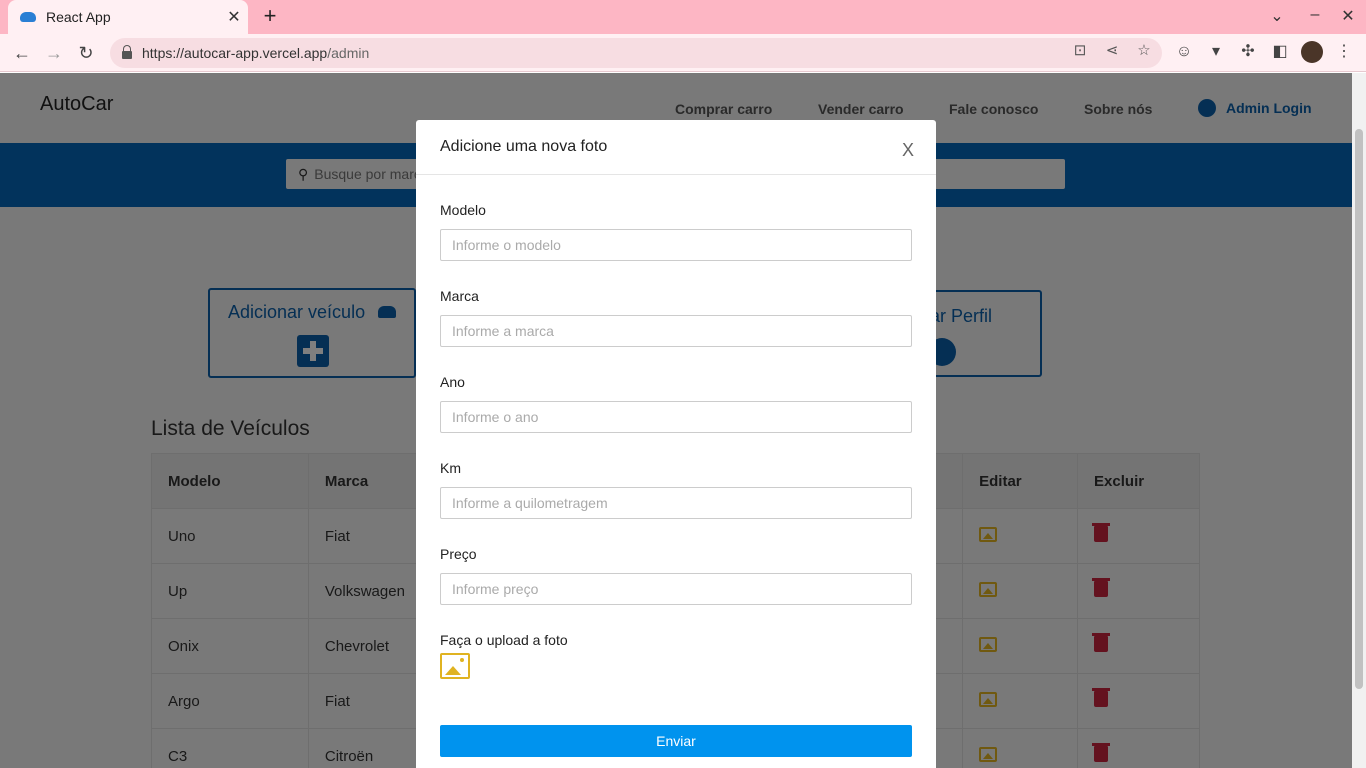 This screenshot has width=1366, height=768. What do you see at coordinates (1359, 409) in the screenshot?
I see `scrollbar-thumb` at bounding box center [1359, 409].